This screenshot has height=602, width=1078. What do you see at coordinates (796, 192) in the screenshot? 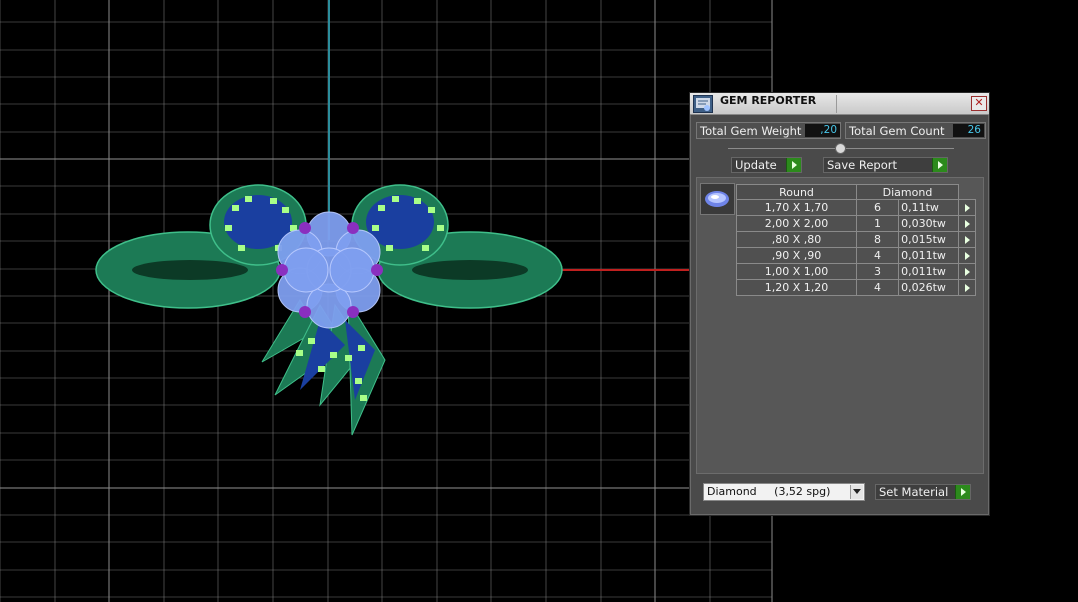
I see `column-header-shape: Round` at bounding box center [796, 192].